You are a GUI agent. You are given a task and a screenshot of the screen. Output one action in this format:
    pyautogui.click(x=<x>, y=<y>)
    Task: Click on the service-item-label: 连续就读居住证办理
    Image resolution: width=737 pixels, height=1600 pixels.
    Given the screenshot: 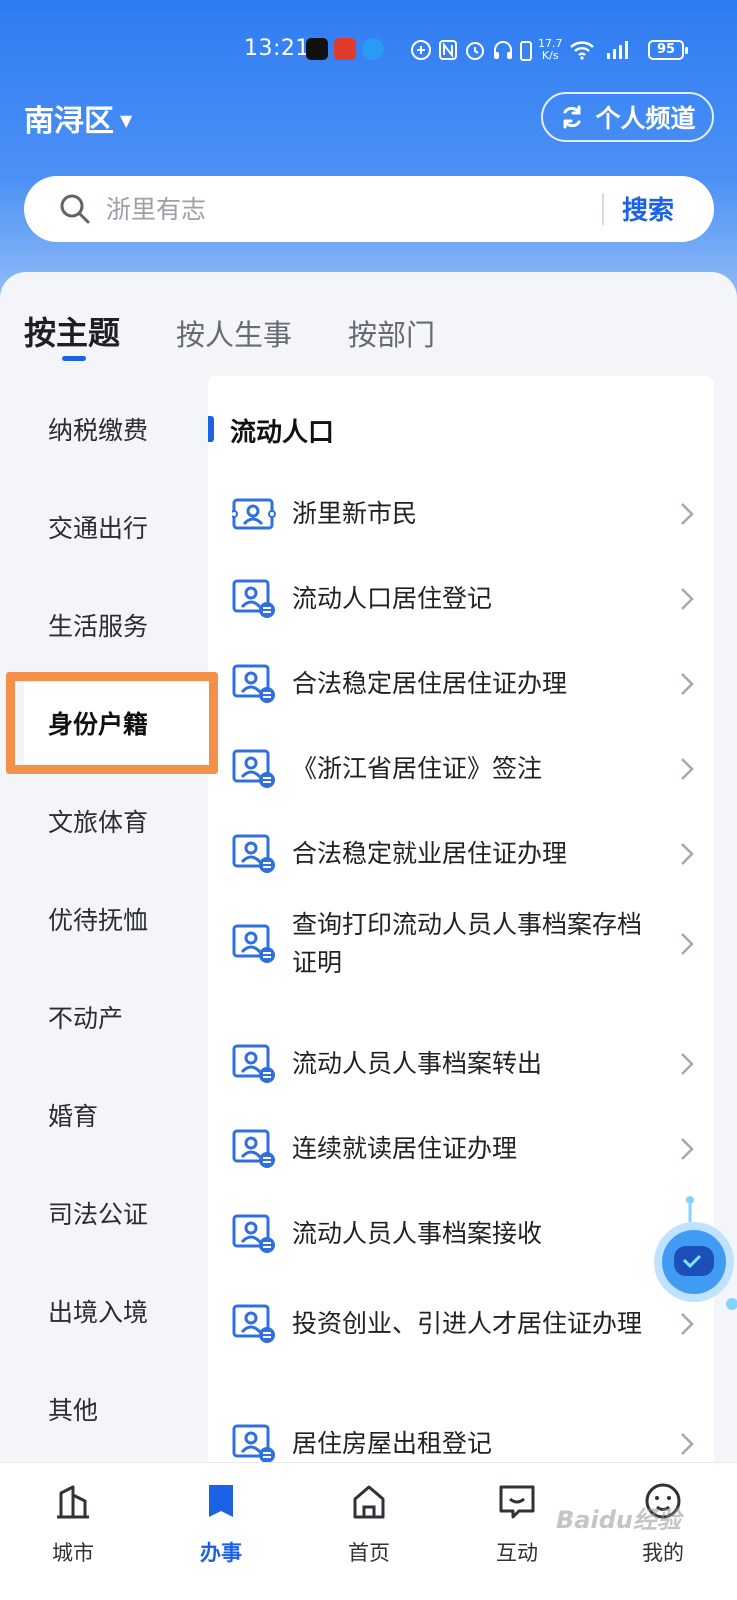 What is the action you would take?
    pyautogui.click(x=405, y=1148)
    